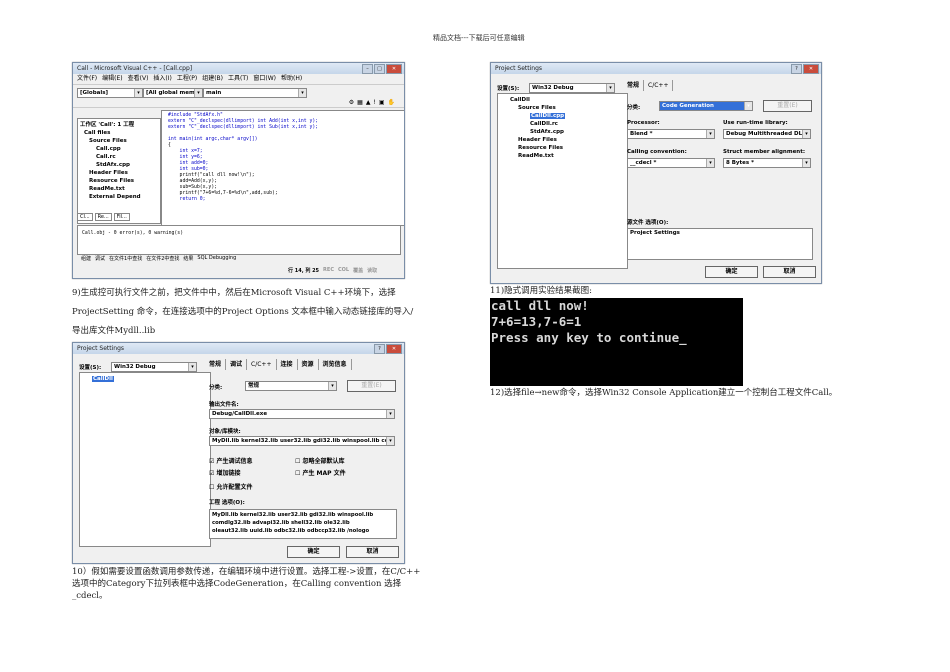 Image resolution: width=950 pixels, height=672 pixels. Describe the element at coordinates (212, 79) in the screenshot. I see `menu-build: 组建(B)` at that location.